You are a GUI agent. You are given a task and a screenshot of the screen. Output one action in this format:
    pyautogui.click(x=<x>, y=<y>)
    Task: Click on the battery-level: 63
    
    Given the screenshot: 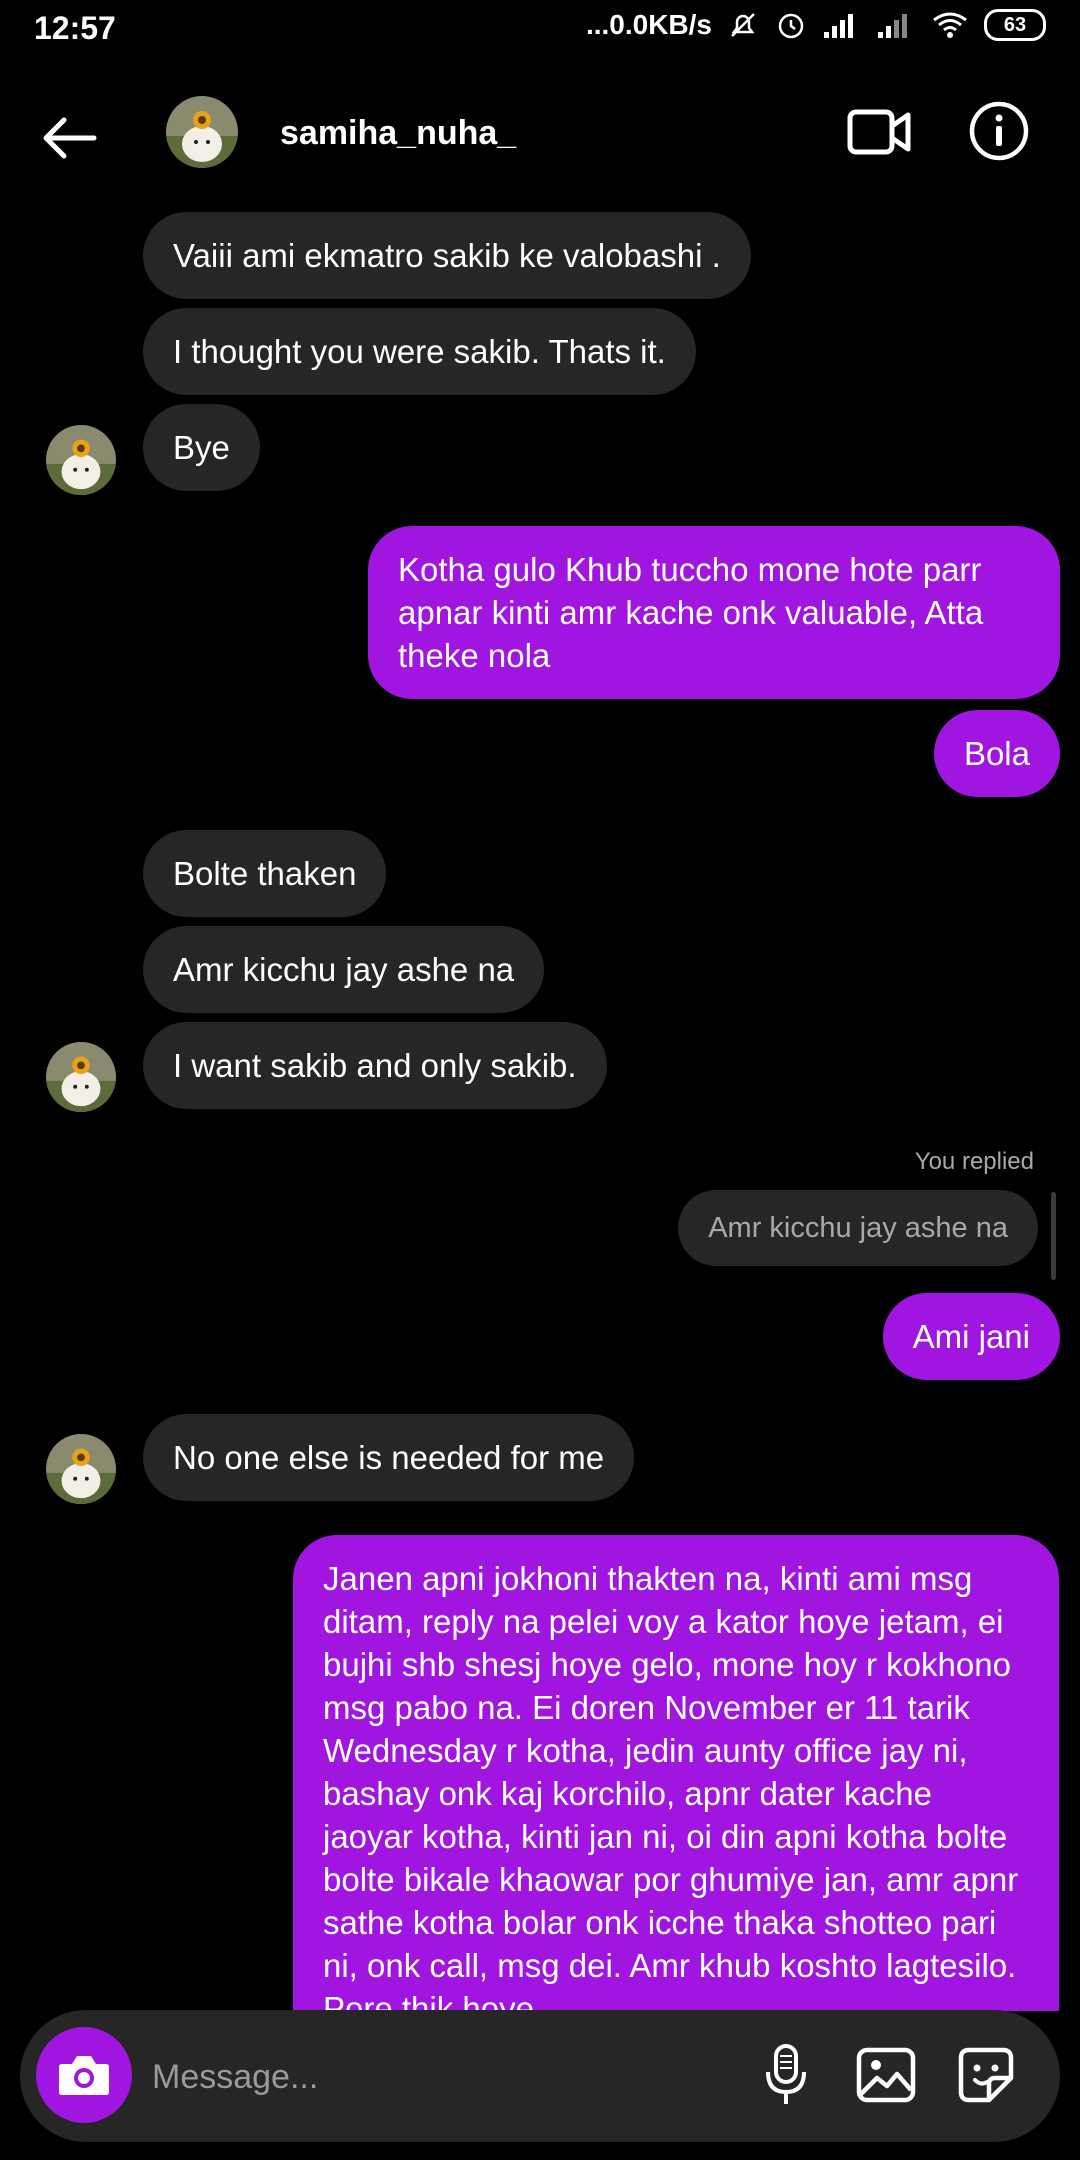 What is the action you would take?
    pyautogui.click(x=1015, y=24)
    